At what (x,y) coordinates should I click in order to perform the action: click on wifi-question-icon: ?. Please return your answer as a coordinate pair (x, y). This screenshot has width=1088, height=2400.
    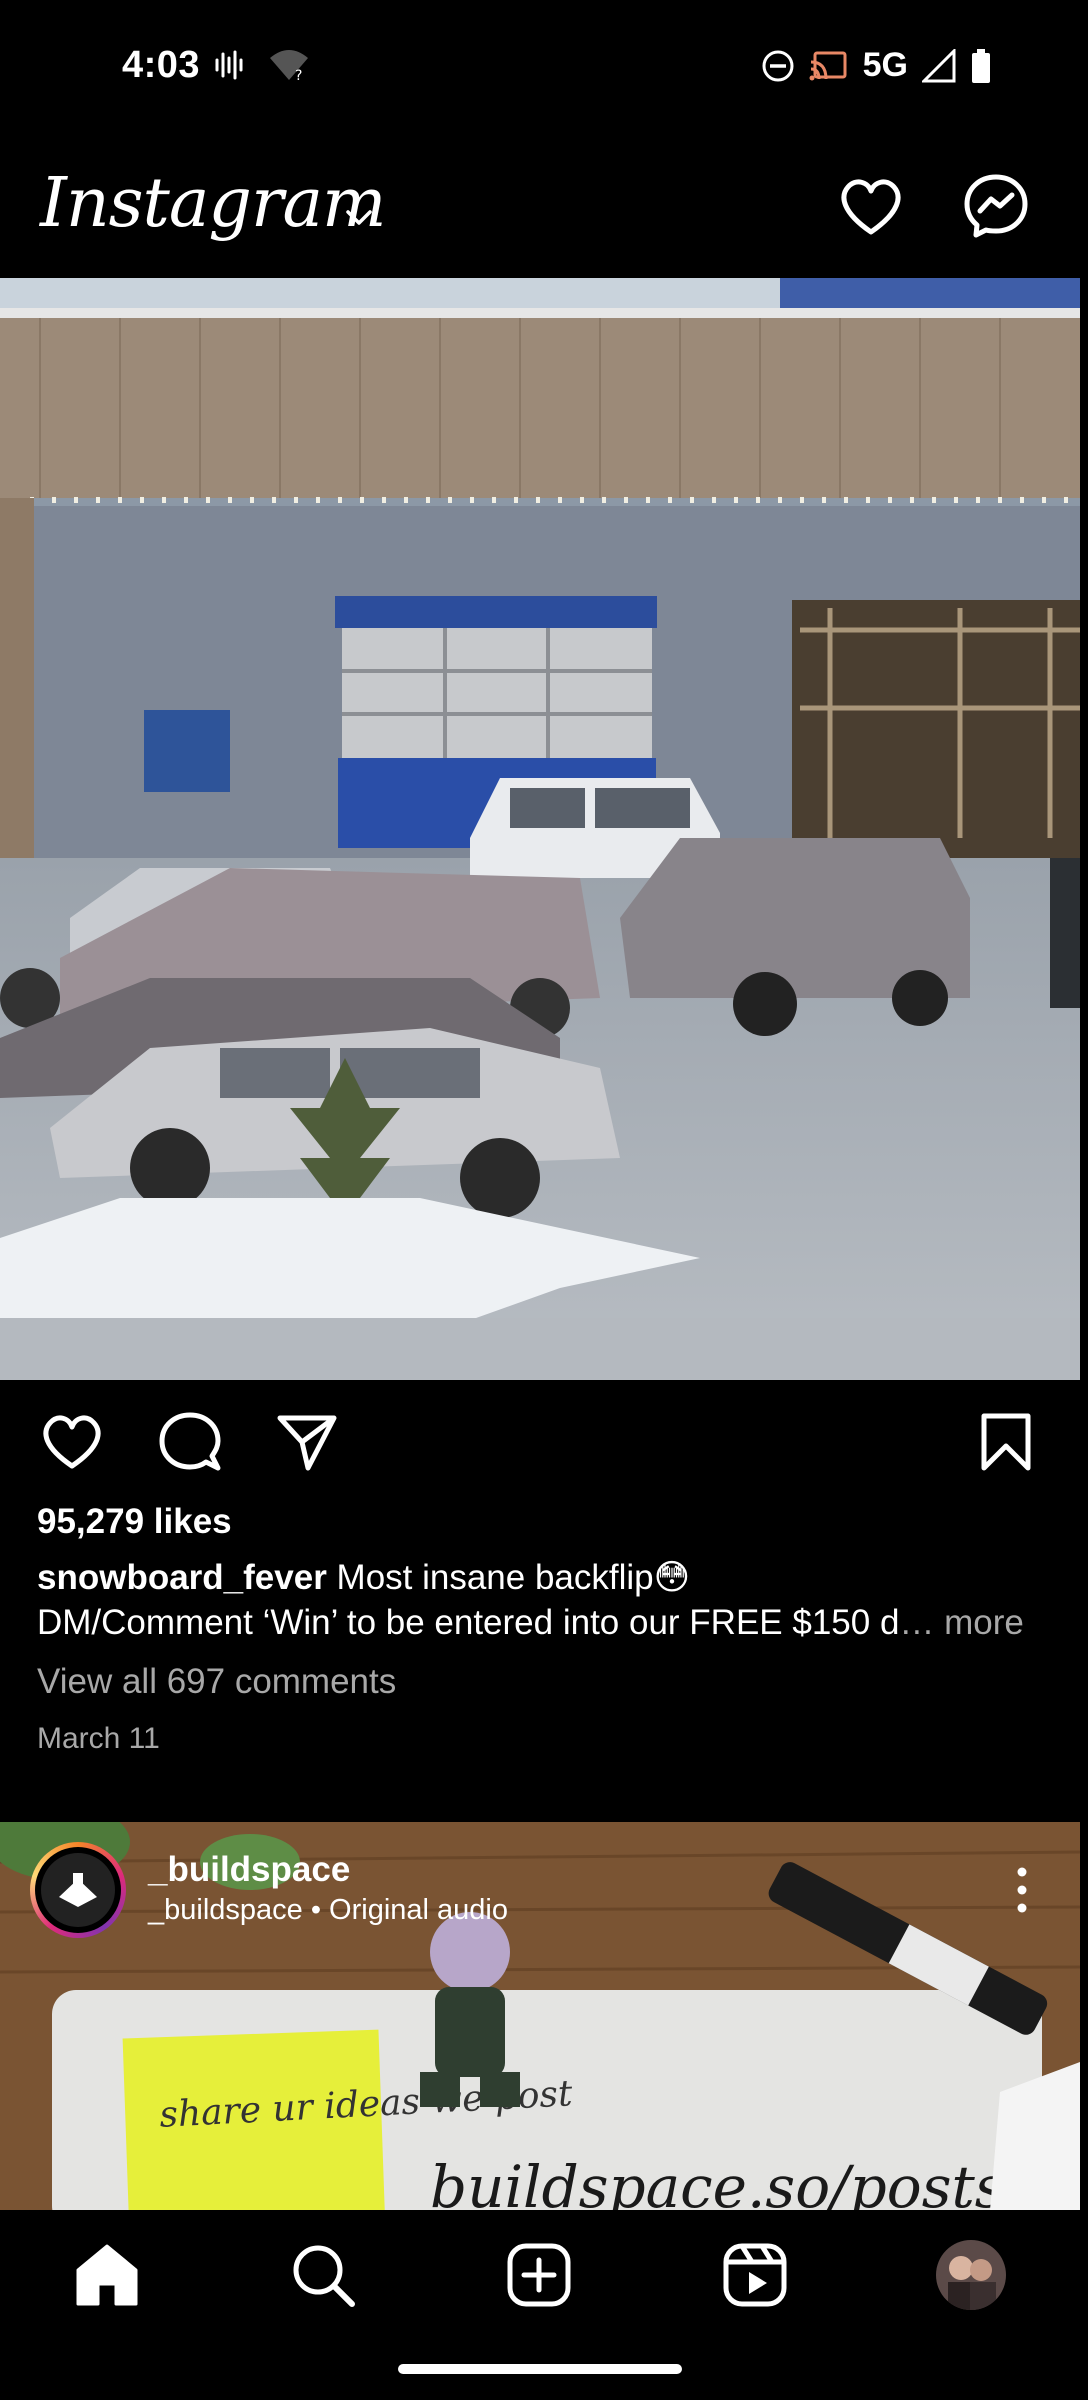
    Looking at the image, I should click on (289, 66).